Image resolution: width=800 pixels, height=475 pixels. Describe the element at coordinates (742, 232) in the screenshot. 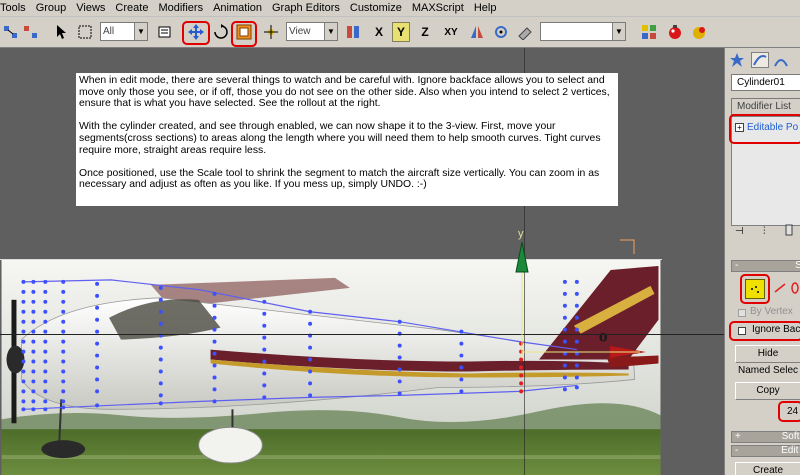

I see `pin-stack-icon: ⊣` at that location.